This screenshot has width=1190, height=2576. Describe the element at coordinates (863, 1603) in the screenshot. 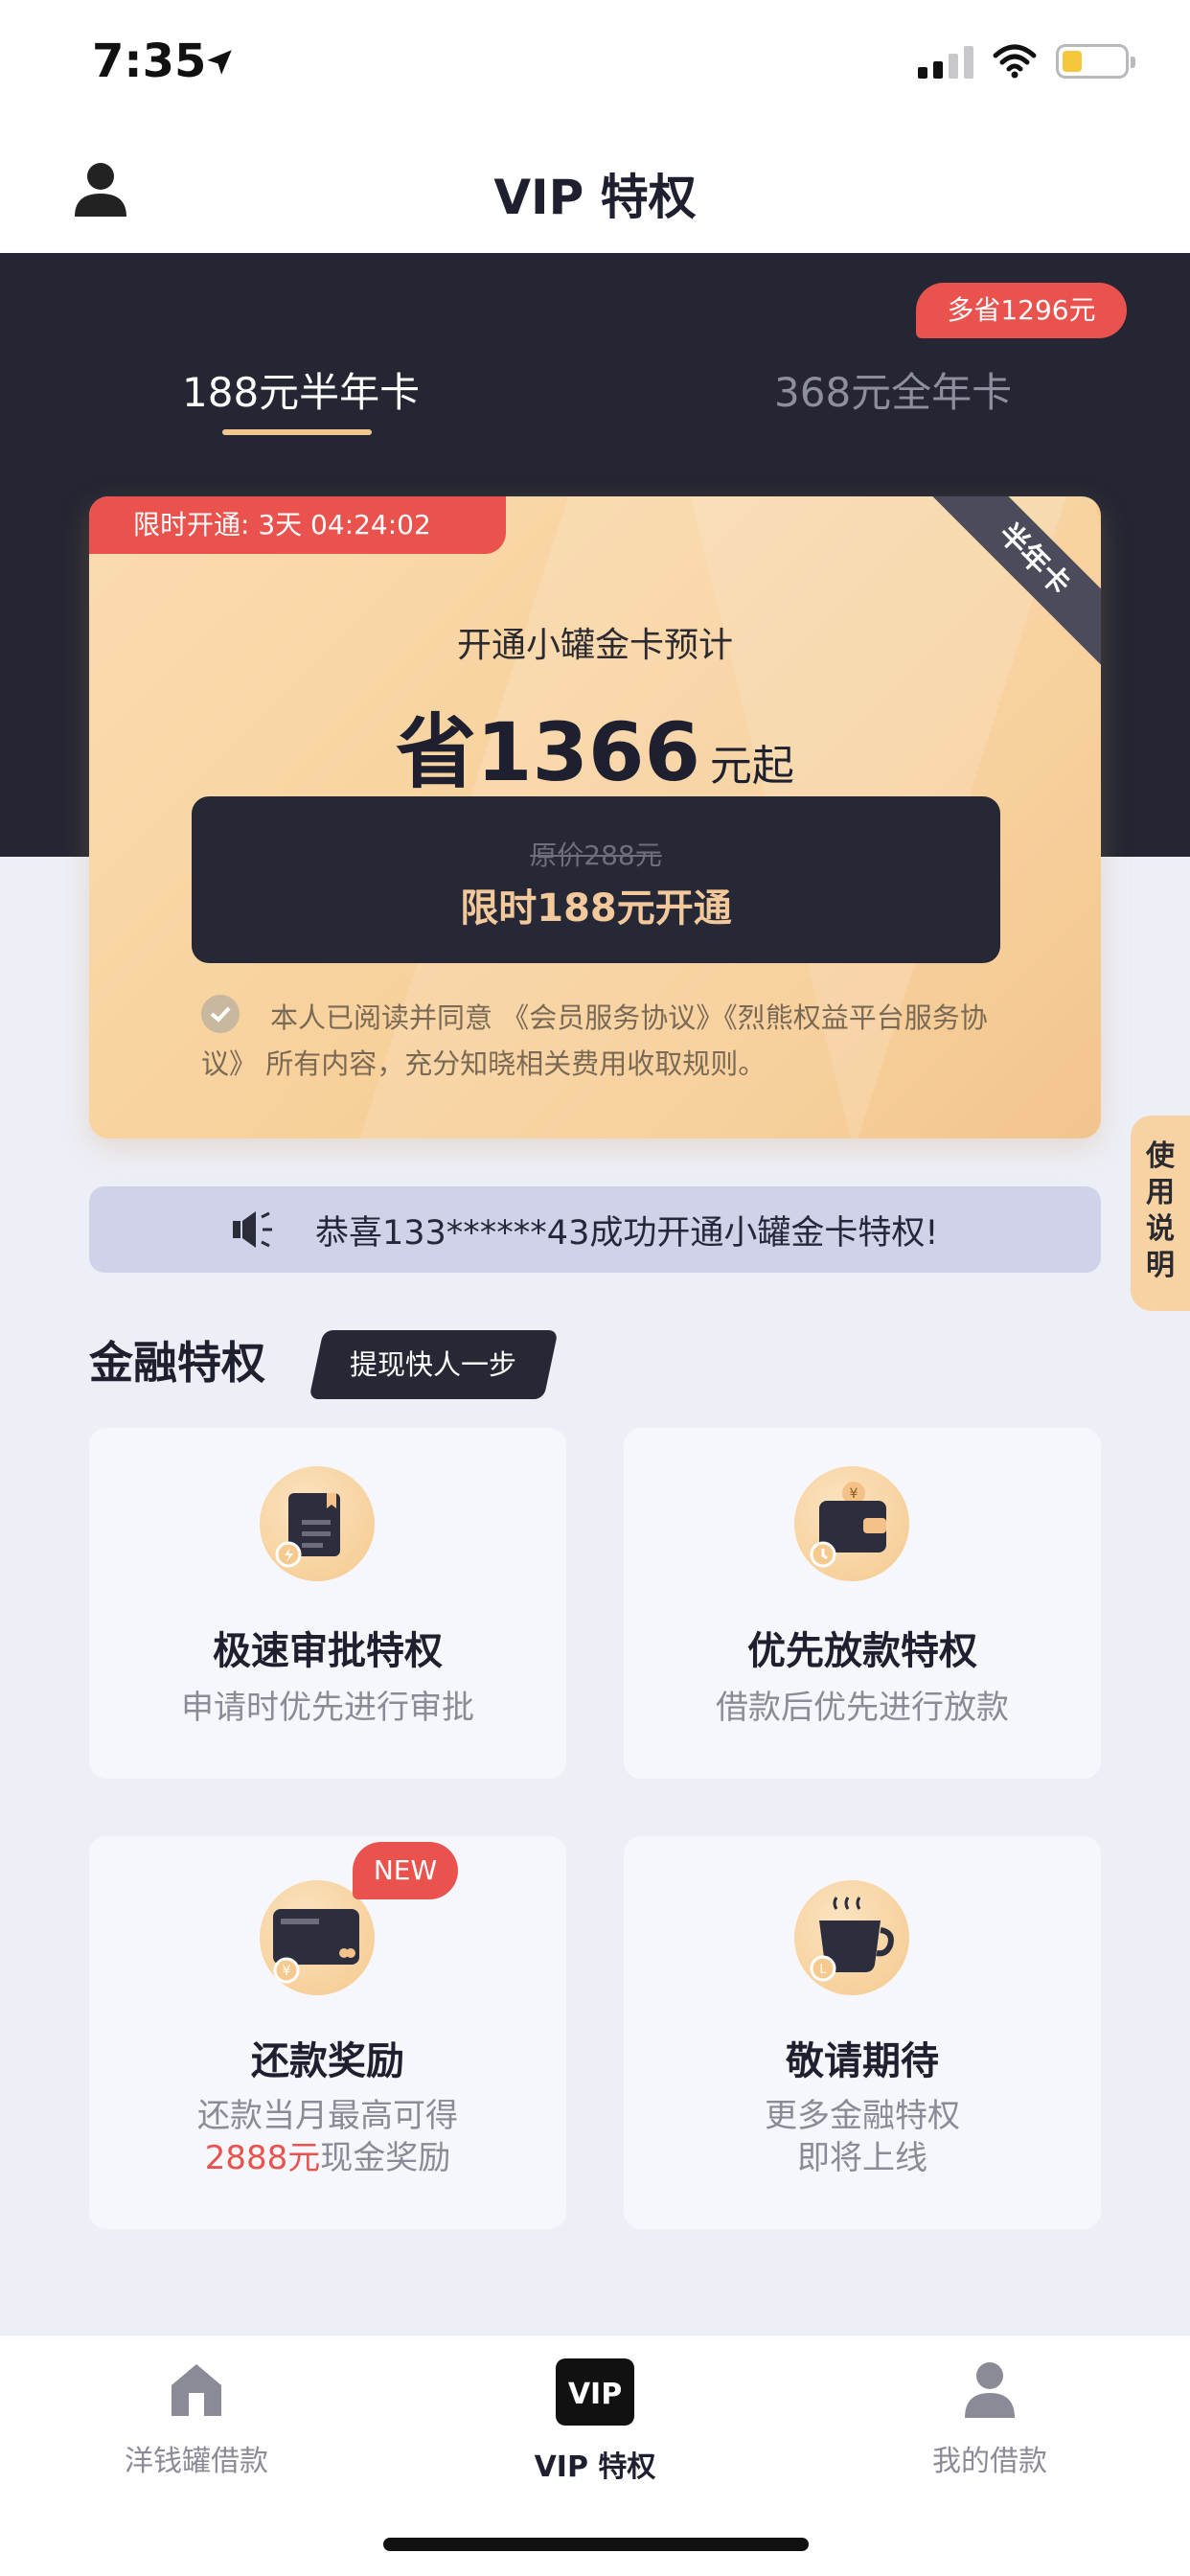

I see `privilege-card-priority-loan: ¥ 优先放款特权 借款后优先进行放款` at that location.